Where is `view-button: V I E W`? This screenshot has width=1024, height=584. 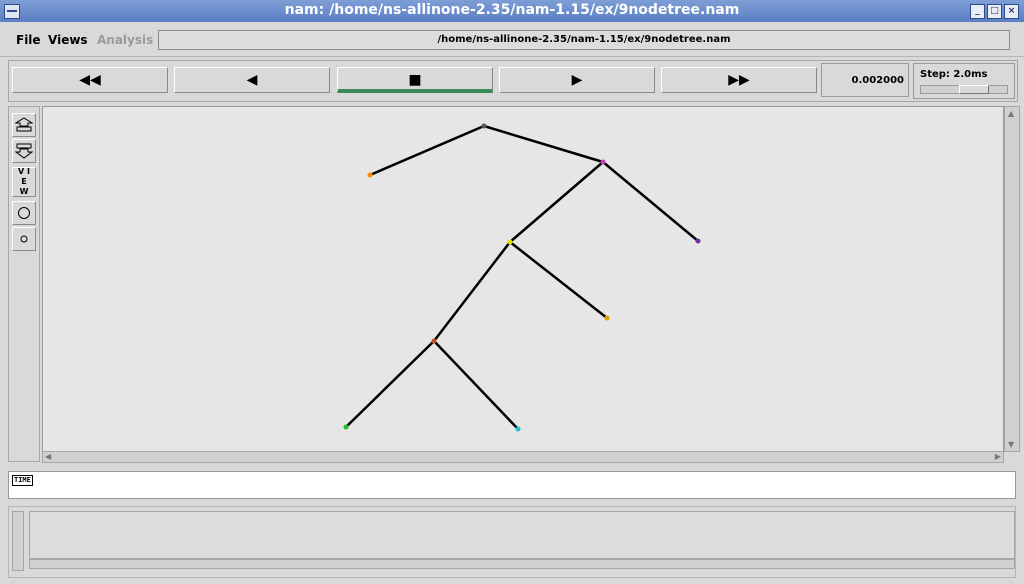 view-button: V I E W is located at coordinates (24, 182).